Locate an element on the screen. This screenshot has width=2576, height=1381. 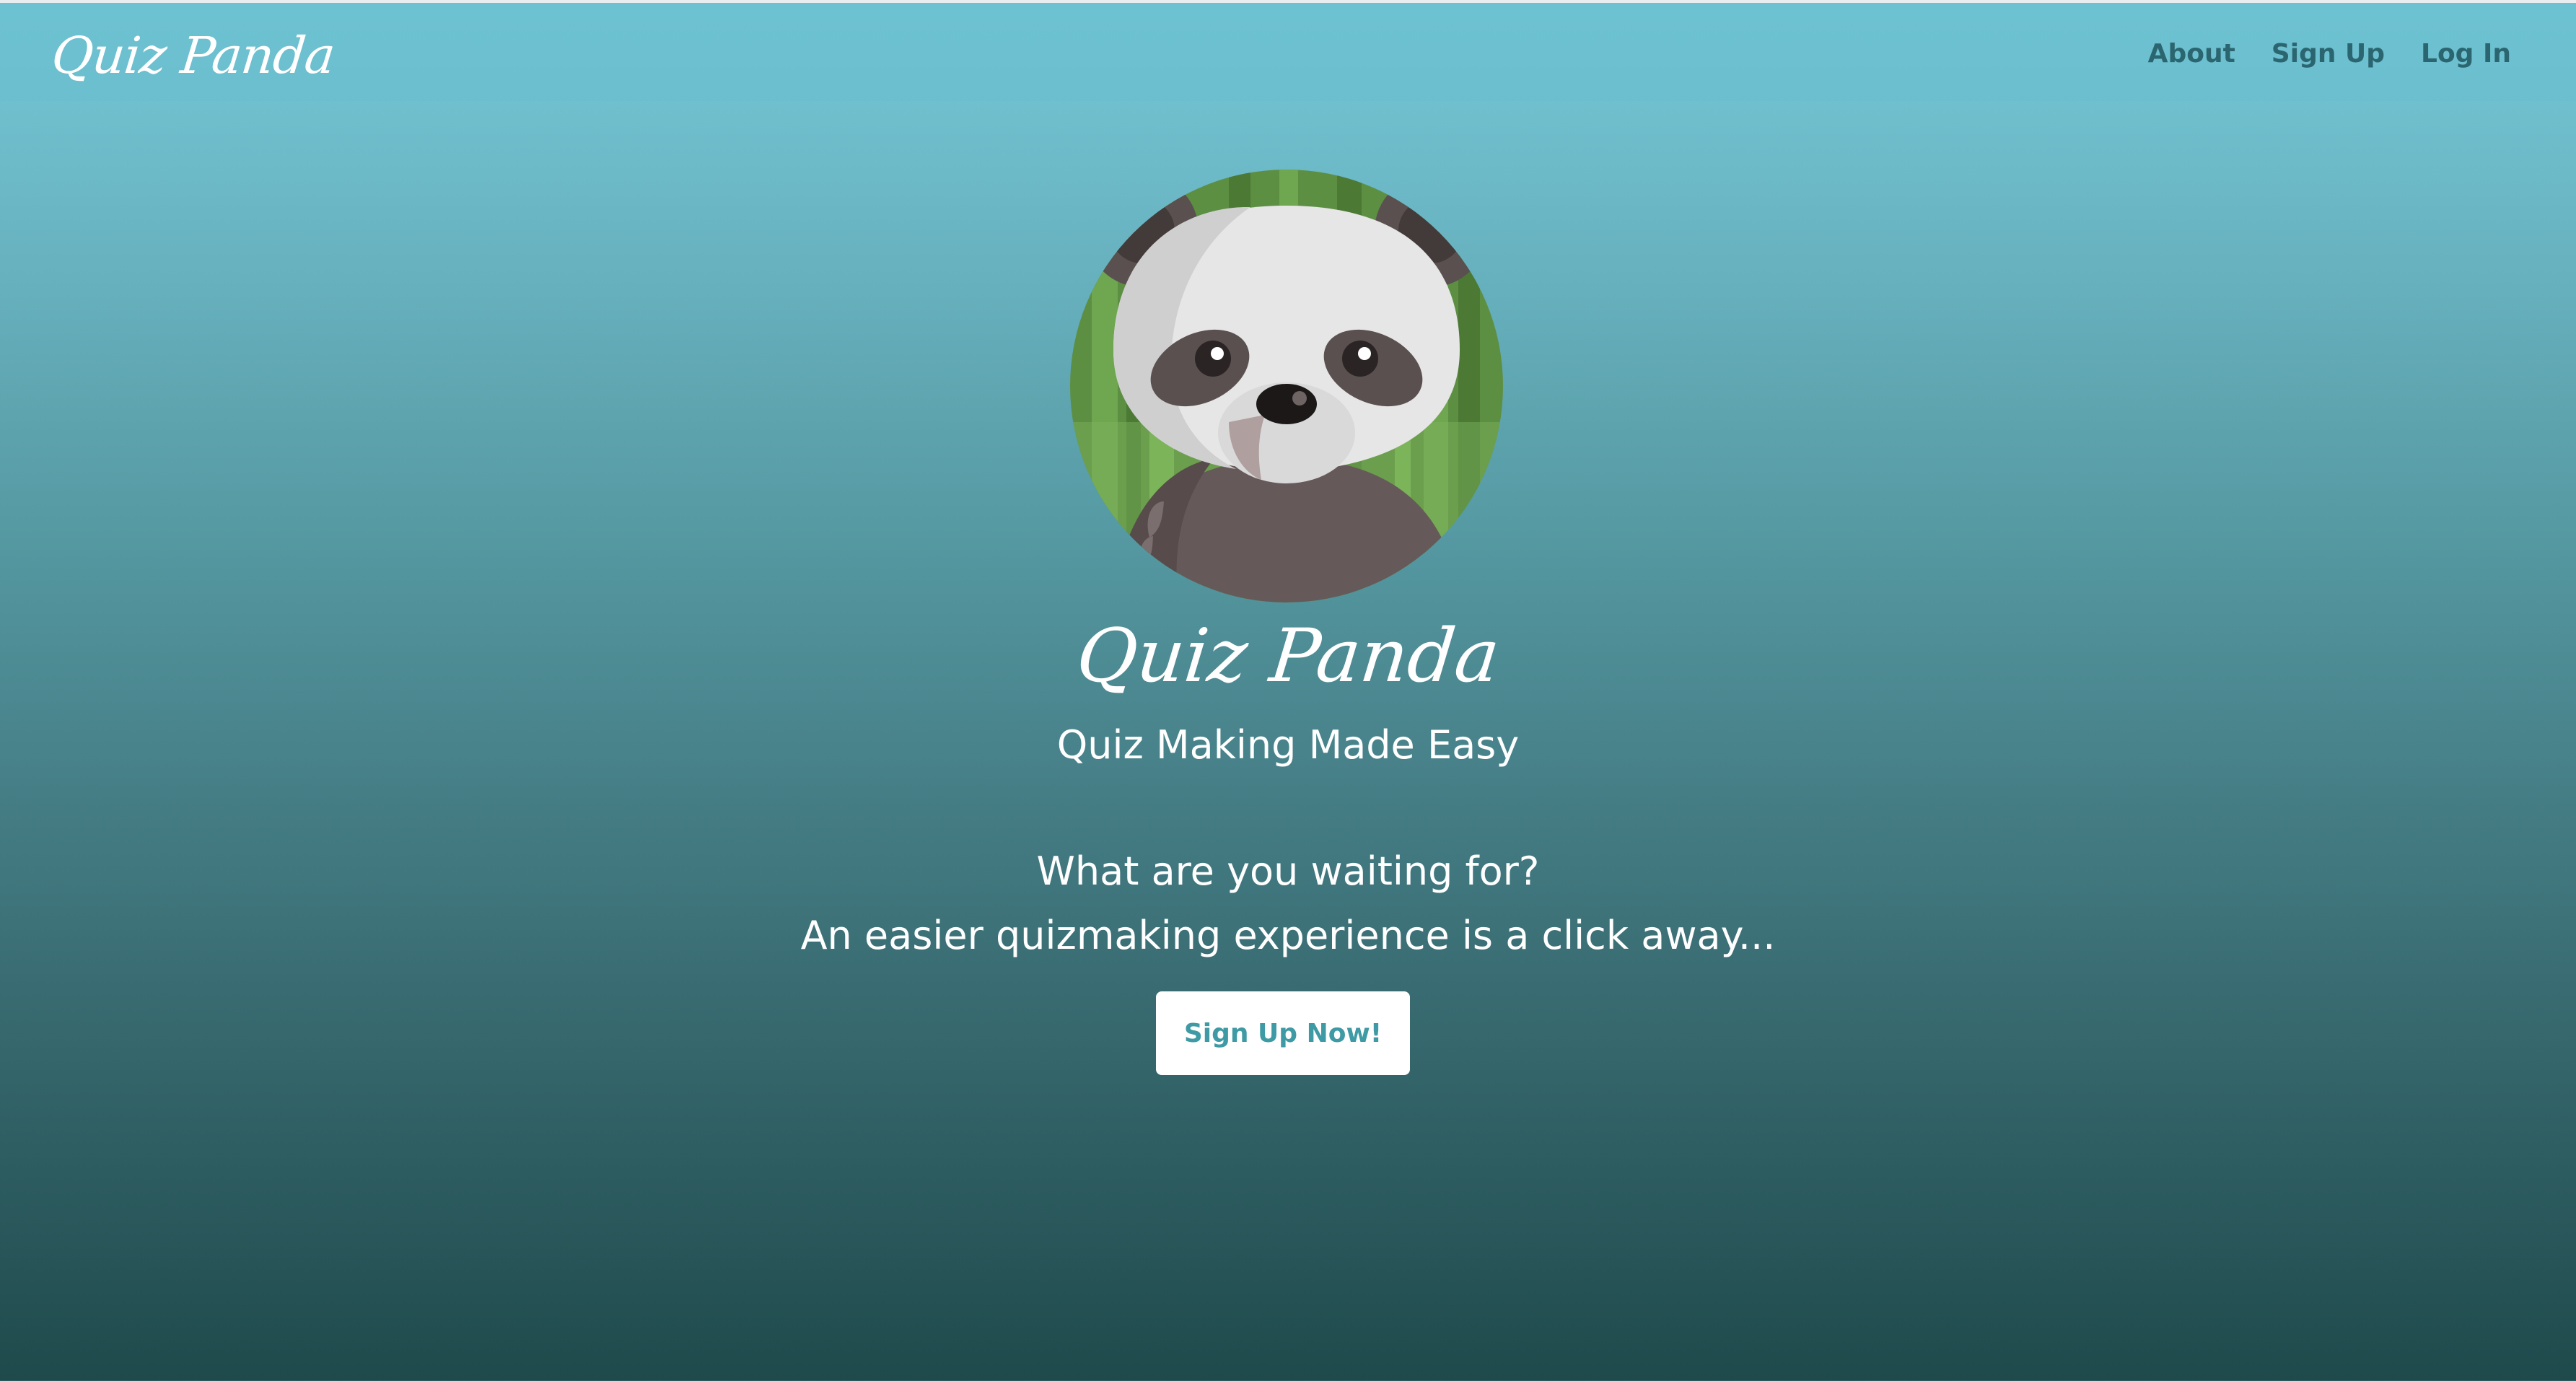
navbar: Quiz Panda About Sign Up Log In is located at coordinates (1288, 52).